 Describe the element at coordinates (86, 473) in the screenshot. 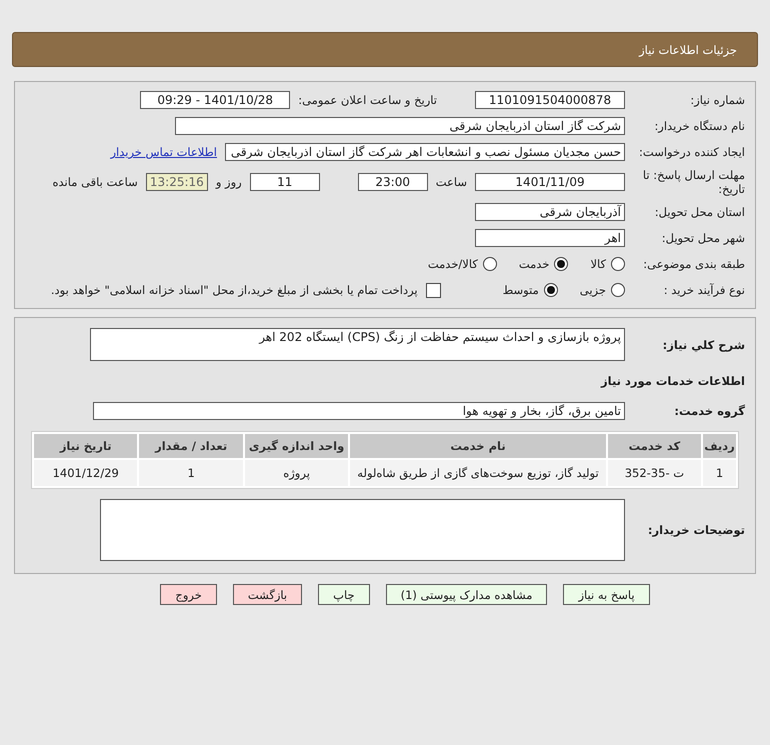

I see `table-cell: 1401/12/29` at that location.